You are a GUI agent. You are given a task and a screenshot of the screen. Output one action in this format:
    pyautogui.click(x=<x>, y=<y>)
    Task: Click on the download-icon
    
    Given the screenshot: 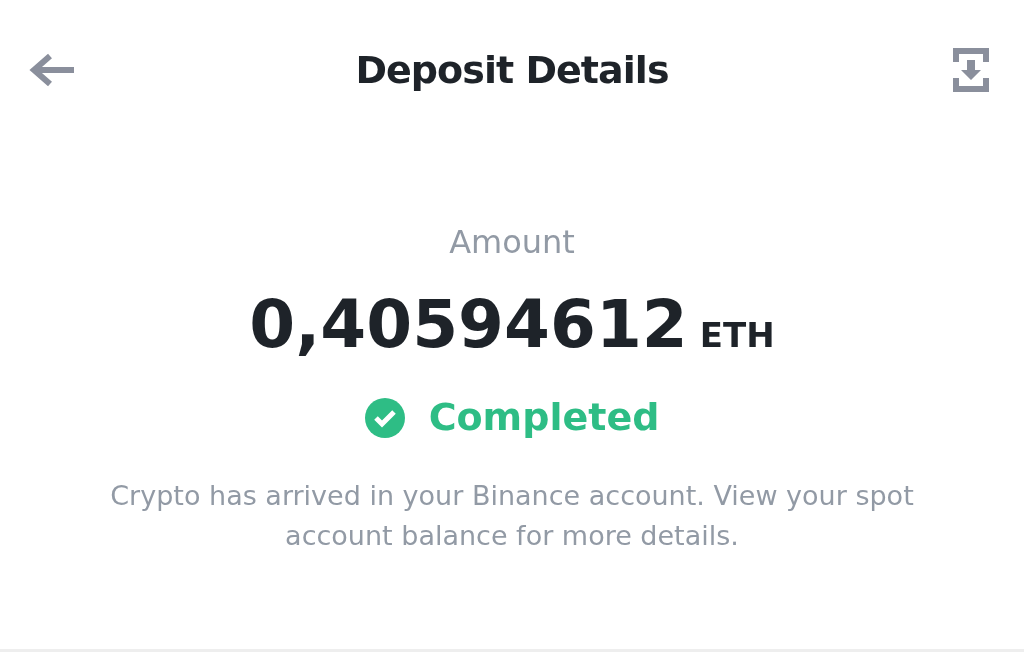 What is the action you would take?
    pyautogui.click(x=971, y=70)
    